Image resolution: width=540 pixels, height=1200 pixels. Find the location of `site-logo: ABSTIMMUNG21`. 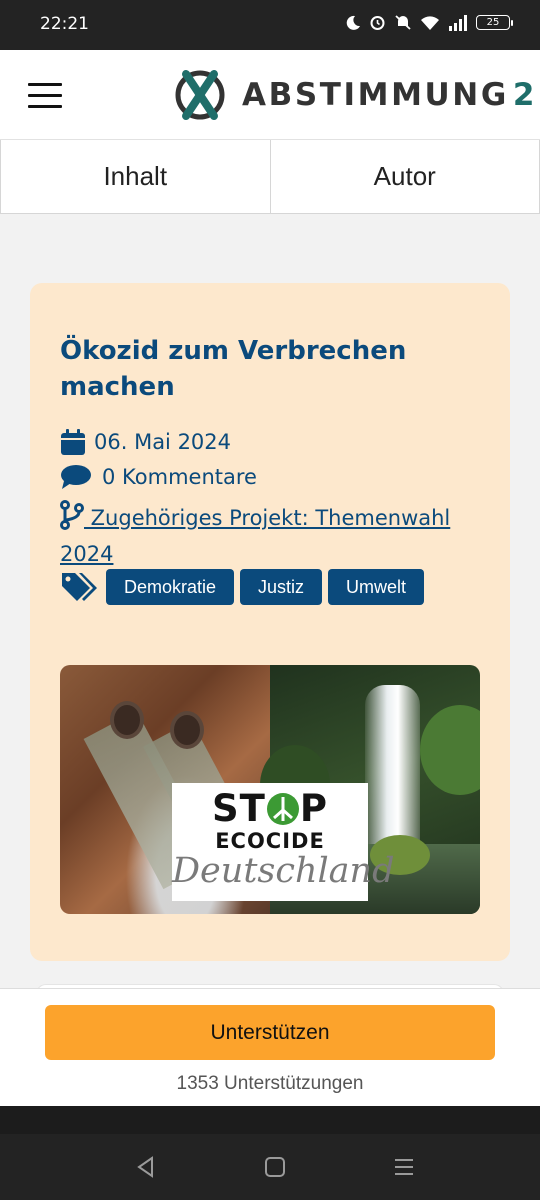

site-logo: ABSTIMMUNG21 is located at coordinates (357, 95).